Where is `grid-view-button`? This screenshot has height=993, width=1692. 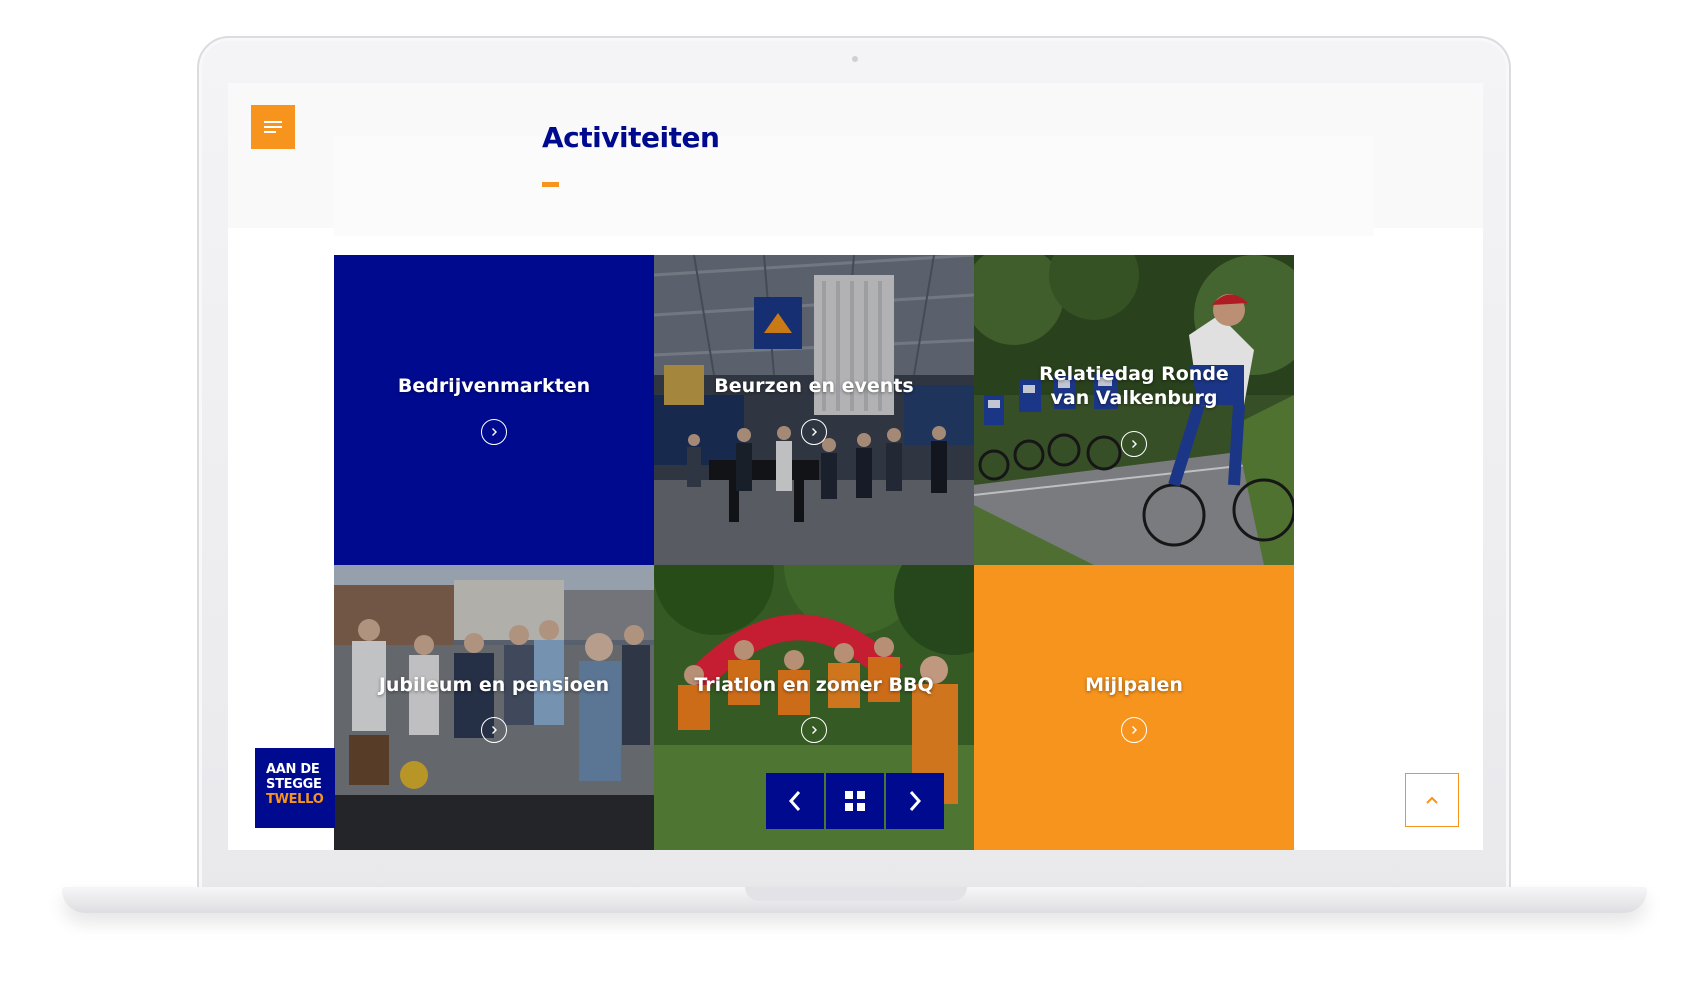
grid-view-button is located at coordinates (855, 801).